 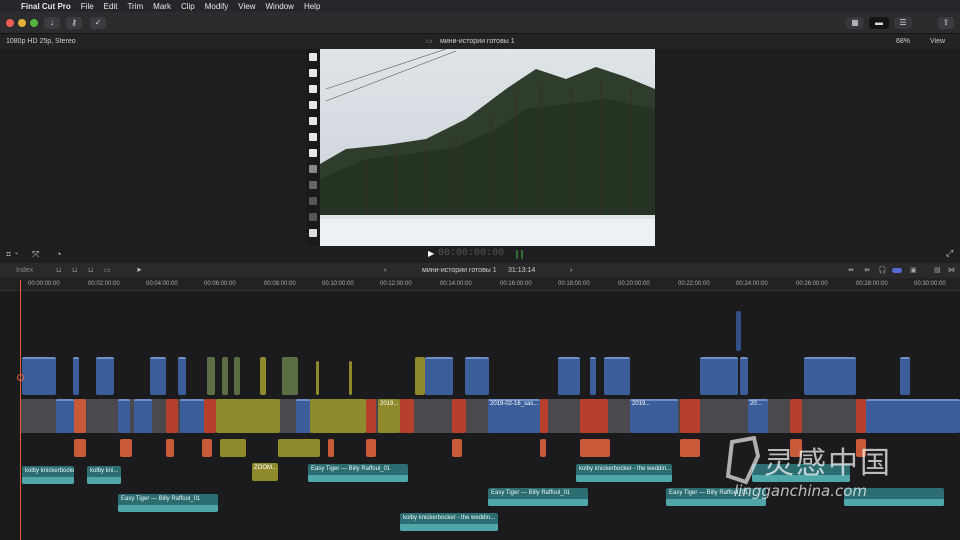 What do you see at coordinates (903, 23) in the screenshot?
I see `inspector-toggle-icon: ☰` at bounding box center [903, 23].